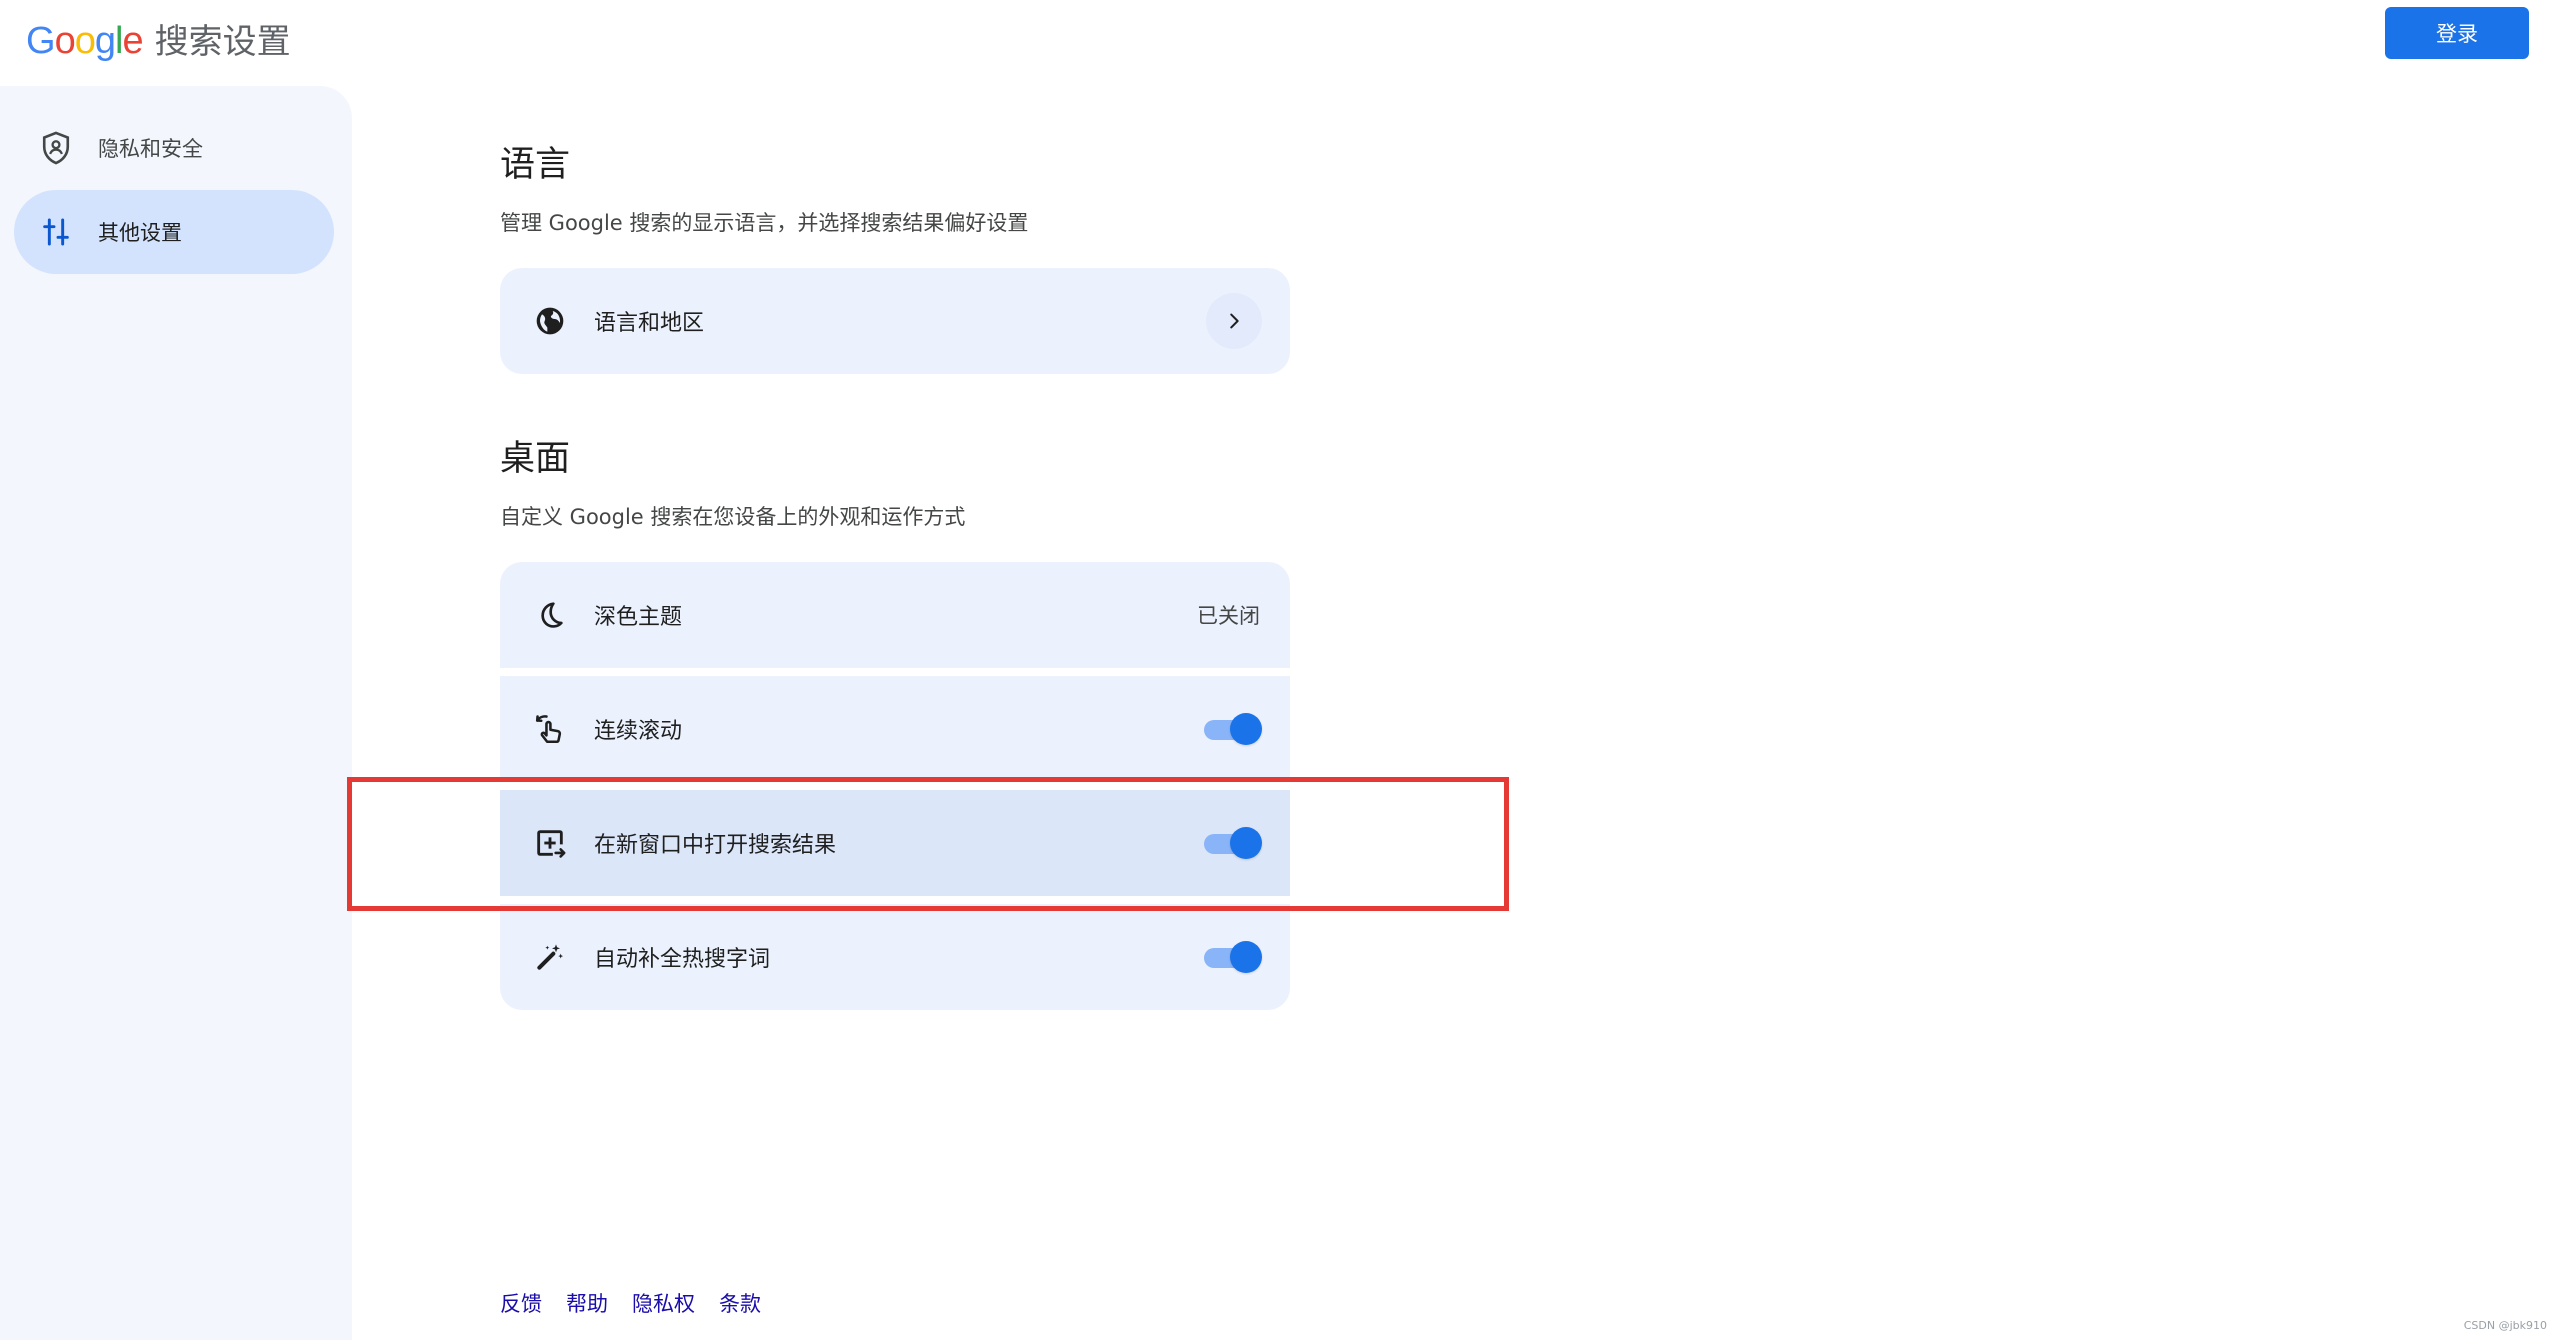 The width and height of the screenshot is (2557, 1340). What do you see at coordinates (638, 617) in the screenshot?
I see `row-label: 深色主题` at bounding box center [638, 617].